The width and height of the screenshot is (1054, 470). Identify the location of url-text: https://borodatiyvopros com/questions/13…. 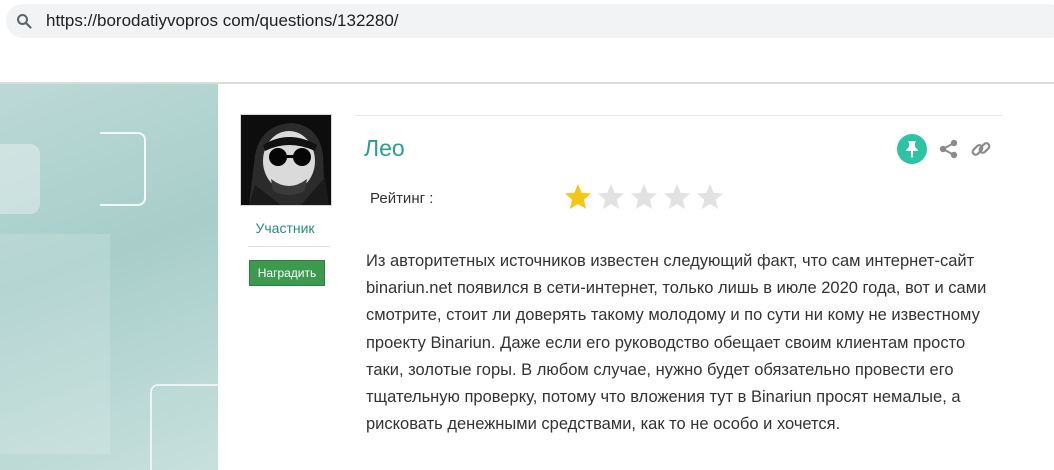
(222, 21).